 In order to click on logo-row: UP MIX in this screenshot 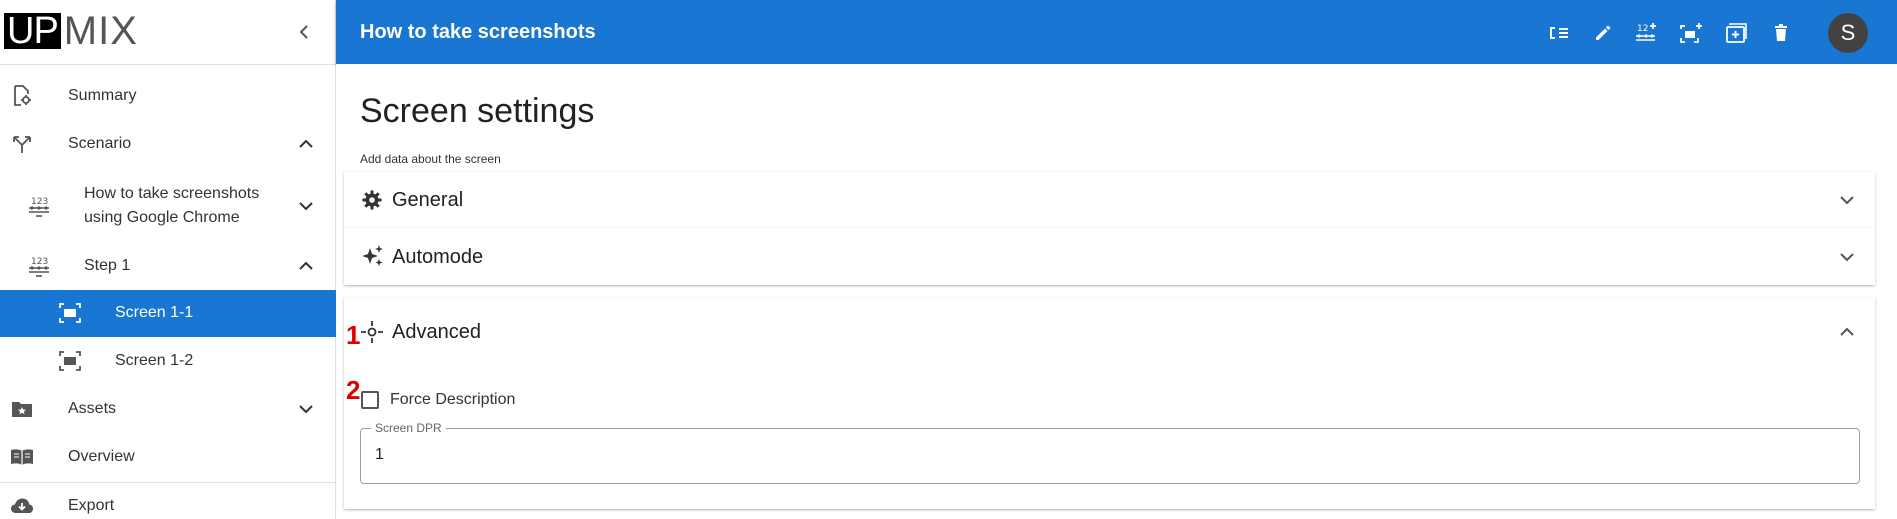, I will do `click(167, 32)`.